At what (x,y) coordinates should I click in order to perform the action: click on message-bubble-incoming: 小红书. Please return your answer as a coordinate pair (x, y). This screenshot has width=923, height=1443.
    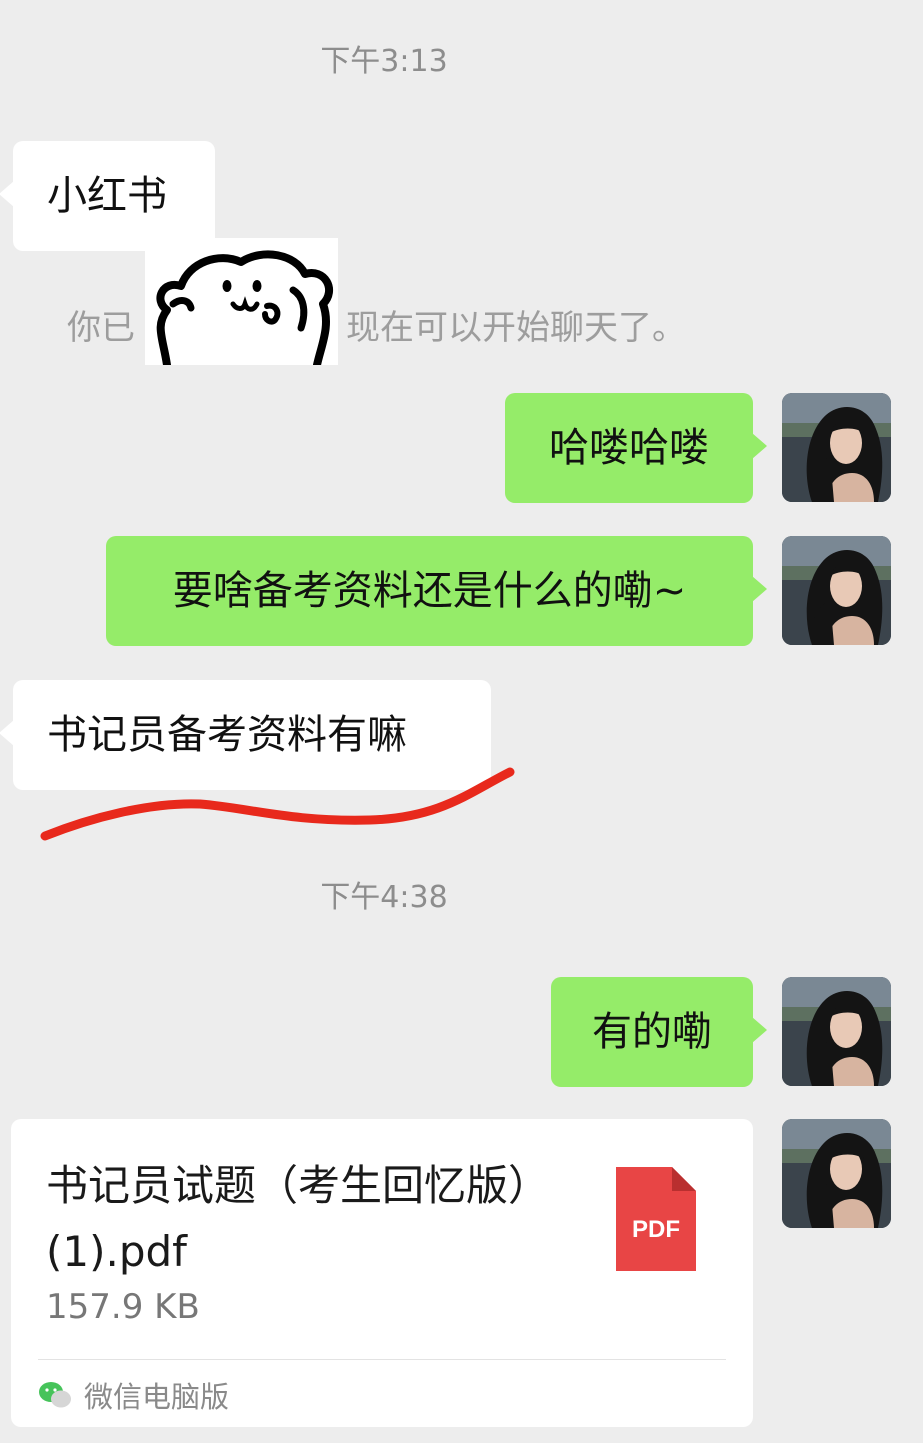
    Looking at the image, I should click on (107, 196).